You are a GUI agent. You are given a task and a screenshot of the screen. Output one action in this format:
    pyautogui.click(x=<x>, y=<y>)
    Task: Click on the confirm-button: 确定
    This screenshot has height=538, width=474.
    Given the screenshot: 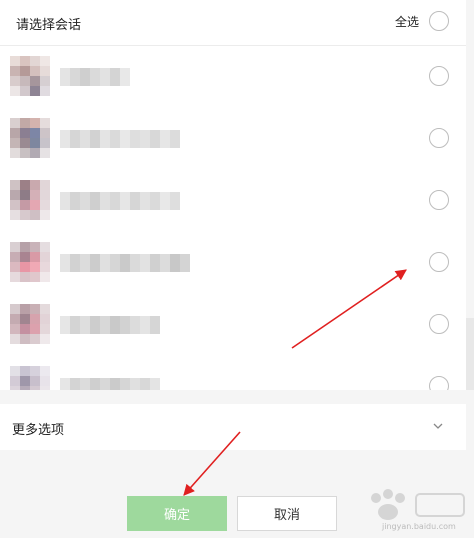 What is the action you would take?
    pyautogui.click(x=177, y=513)
    